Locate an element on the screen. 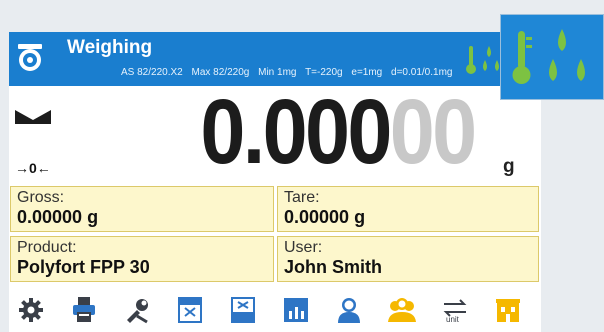 The image size is (604, 332). user-icon is located at coordinates (349, 310).